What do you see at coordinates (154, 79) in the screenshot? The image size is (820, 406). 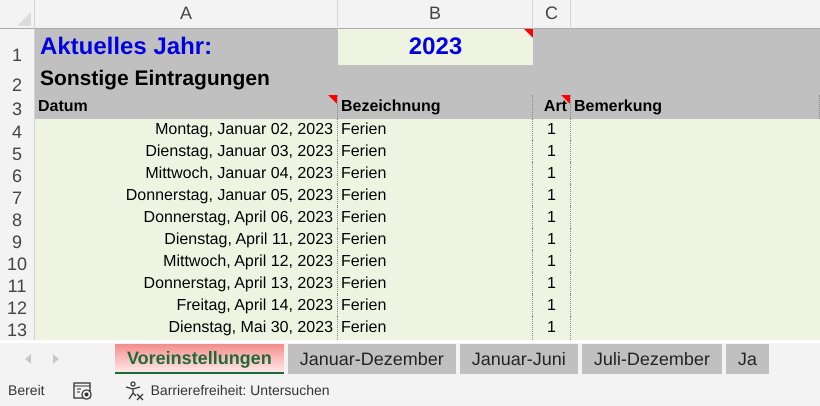 I see `section-title: Sonstige Eintragungen` at bounding box center [154, 79].